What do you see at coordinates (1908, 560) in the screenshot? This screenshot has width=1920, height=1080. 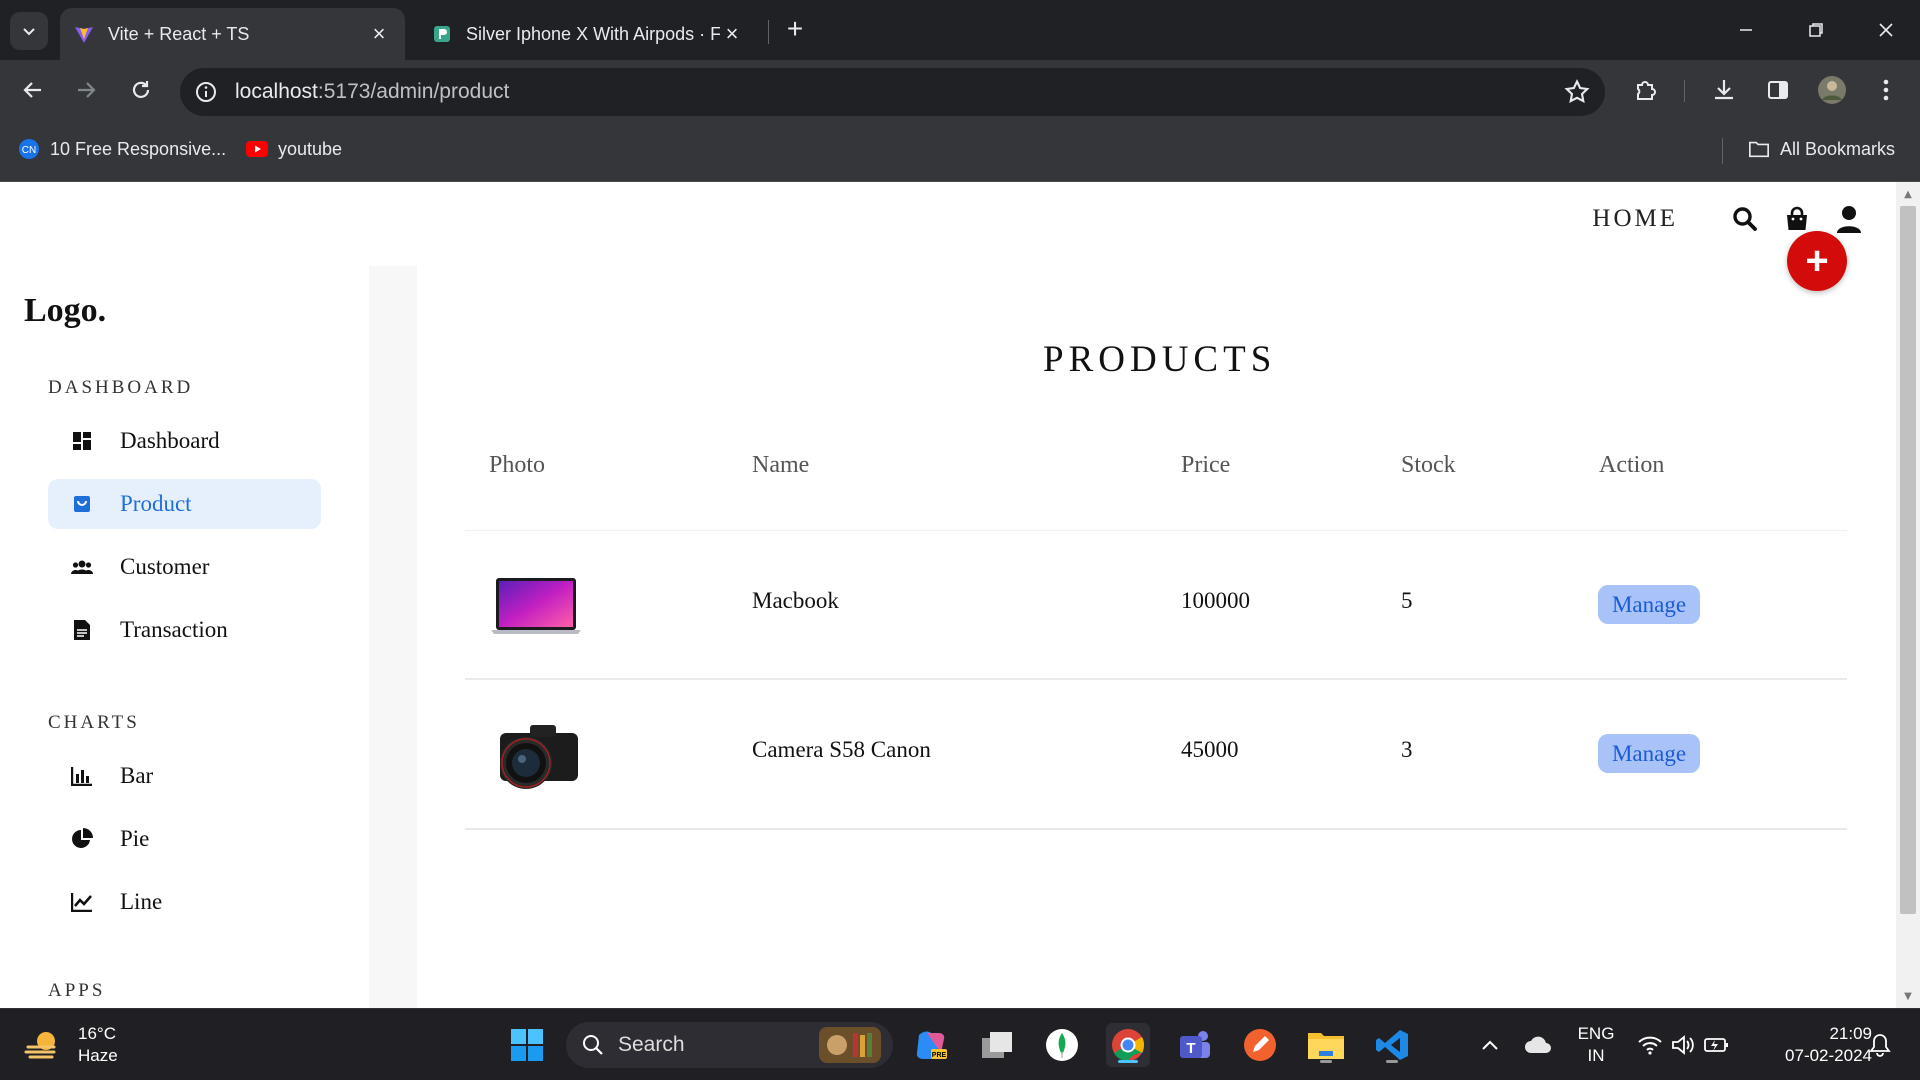 I see `scrollbar-thumb` at bounding box center [1908, 560].